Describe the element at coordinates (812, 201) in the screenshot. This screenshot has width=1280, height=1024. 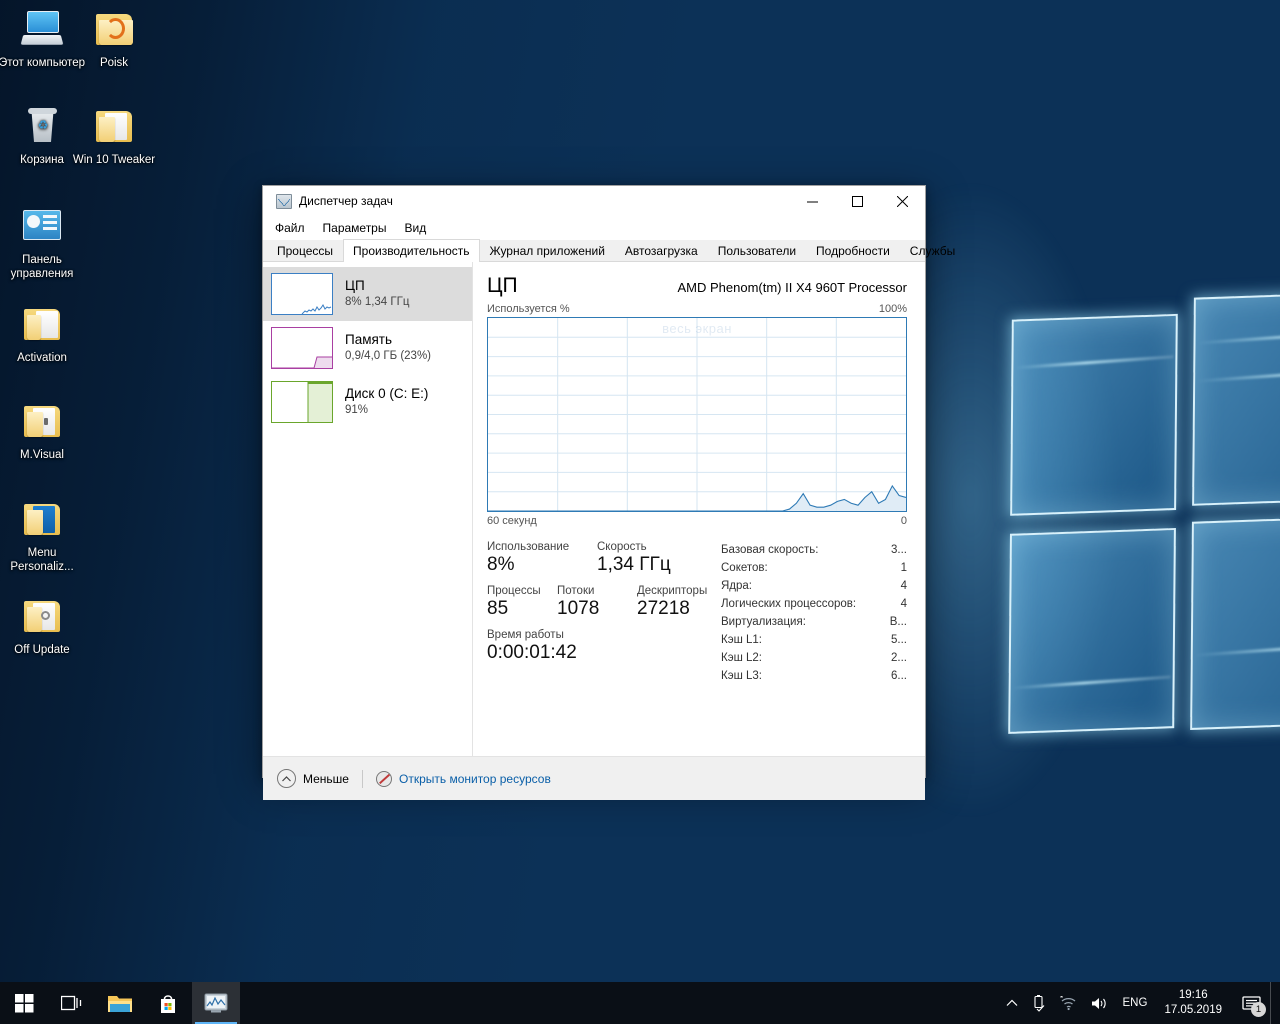
I see `minimize-button` at that location.